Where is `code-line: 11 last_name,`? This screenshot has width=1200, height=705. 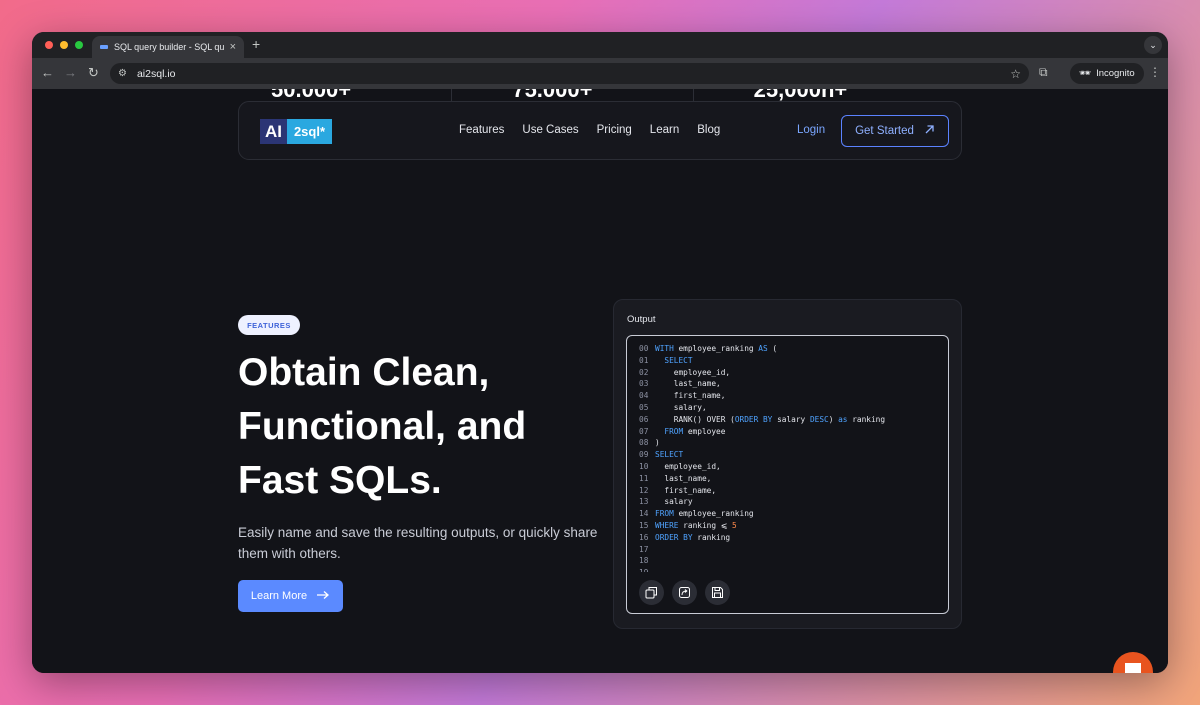
code-line: 11 last_name, is located at coordinates (787, 480).